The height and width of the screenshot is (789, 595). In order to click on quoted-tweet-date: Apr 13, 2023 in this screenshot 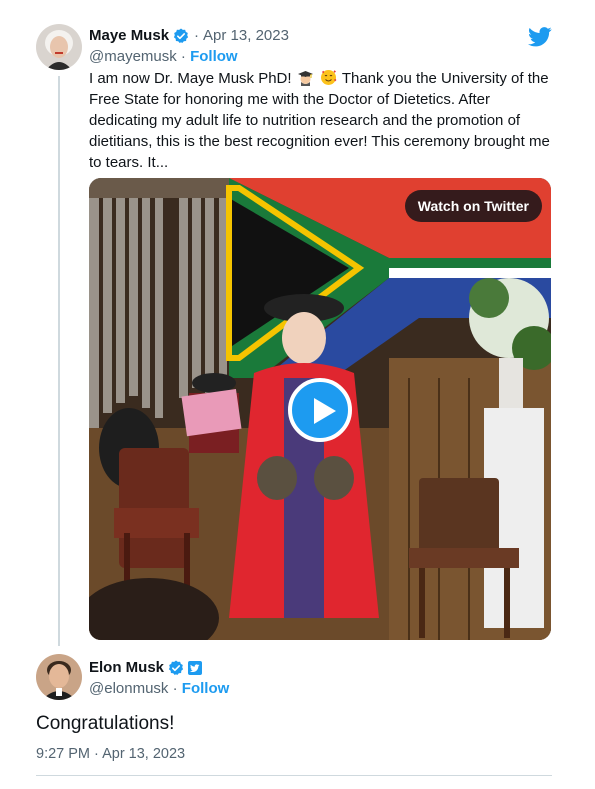, I will do `click(246, 35)`.